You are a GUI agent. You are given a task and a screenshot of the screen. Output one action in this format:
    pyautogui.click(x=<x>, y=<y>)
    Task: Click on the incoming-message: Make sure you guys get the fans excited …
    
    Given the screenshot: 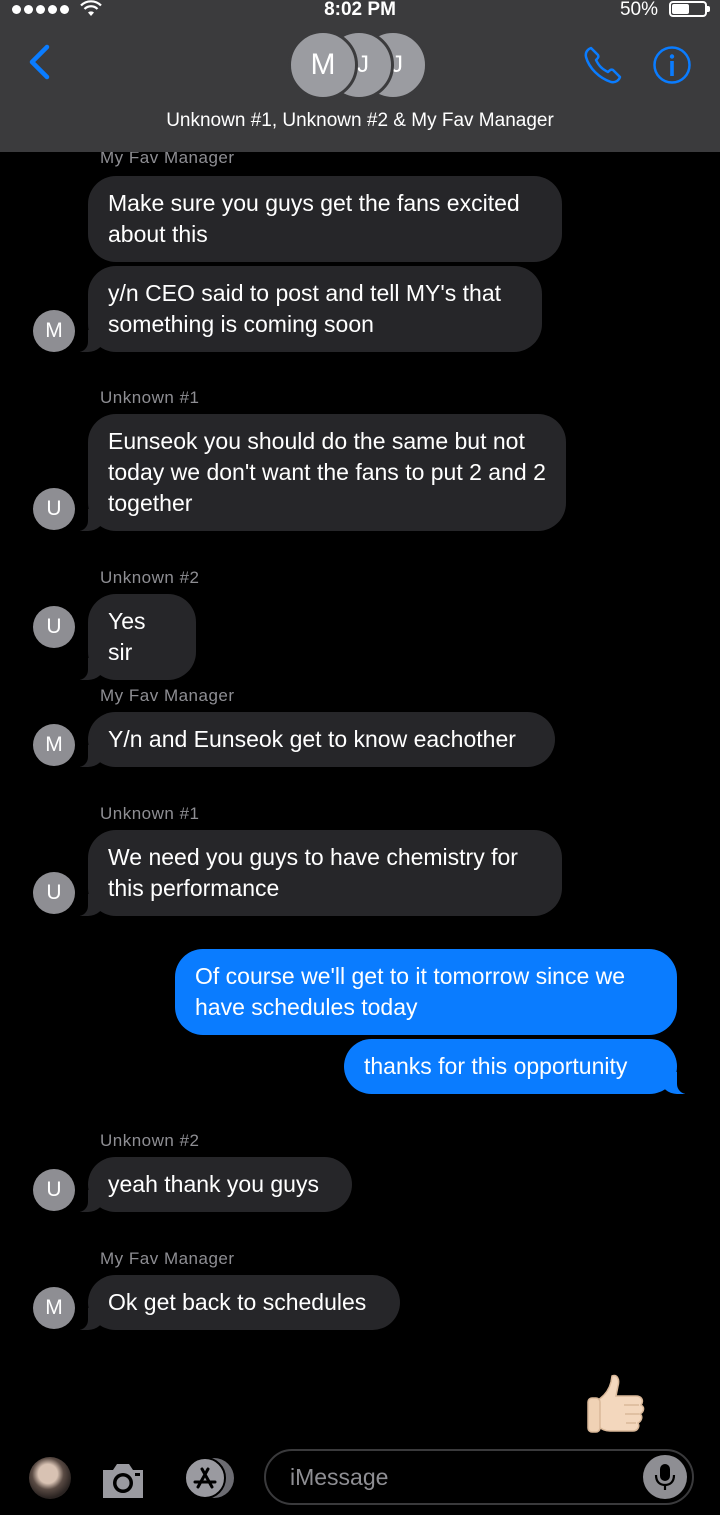 What is the action you would take?
    pyautogui.click(x=325, y=219)
    